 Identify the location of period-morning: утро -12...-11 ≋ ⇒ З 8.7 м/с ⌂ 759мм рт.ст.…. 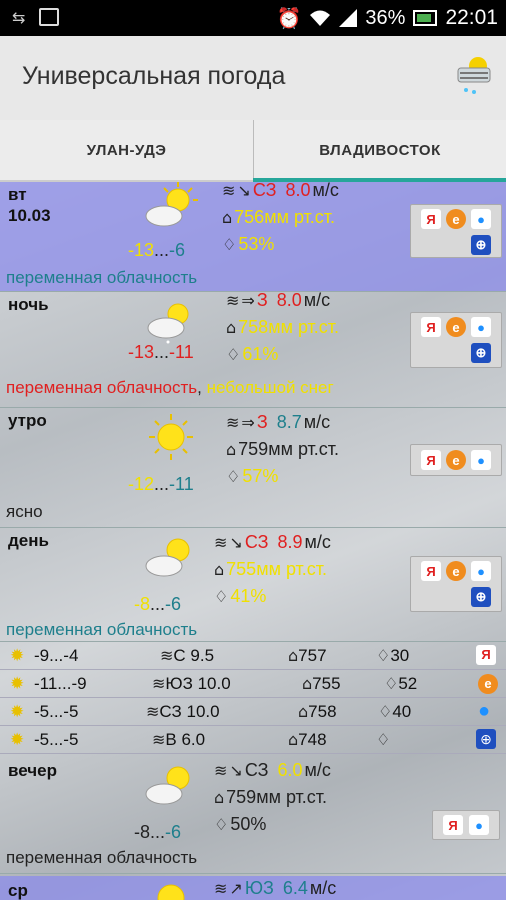
(253, 468).